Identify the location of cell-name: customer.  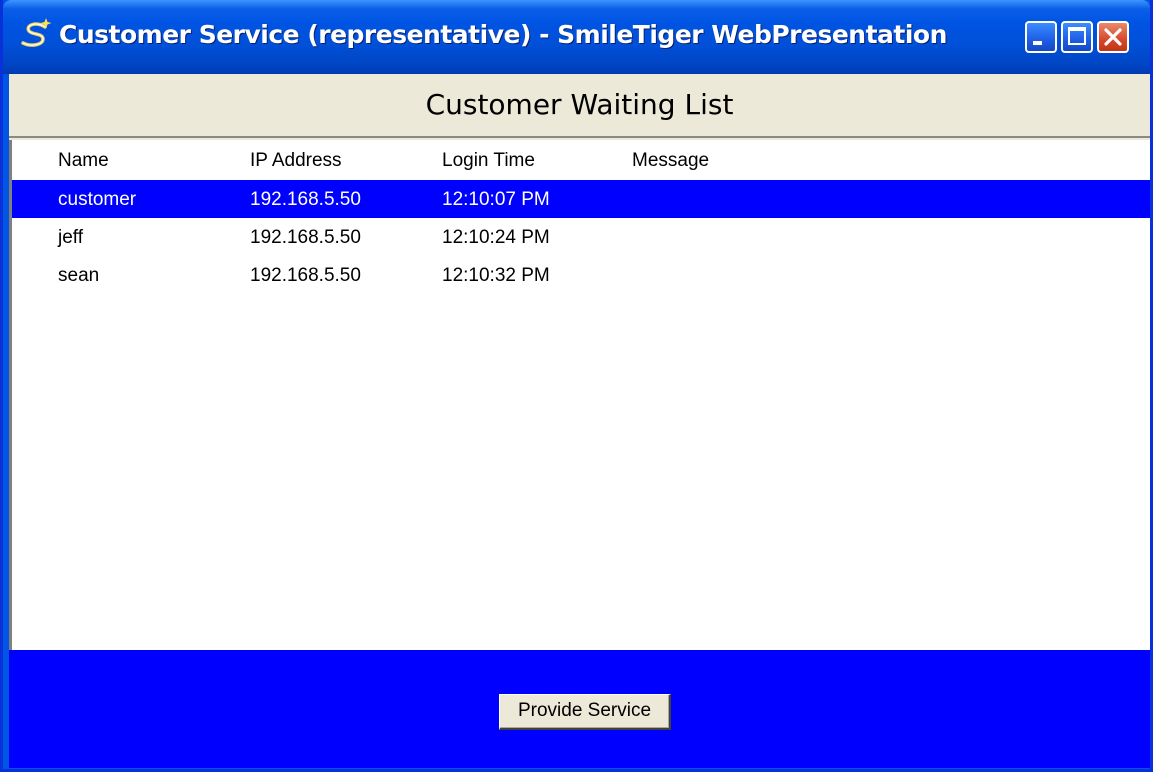
(97, 199).